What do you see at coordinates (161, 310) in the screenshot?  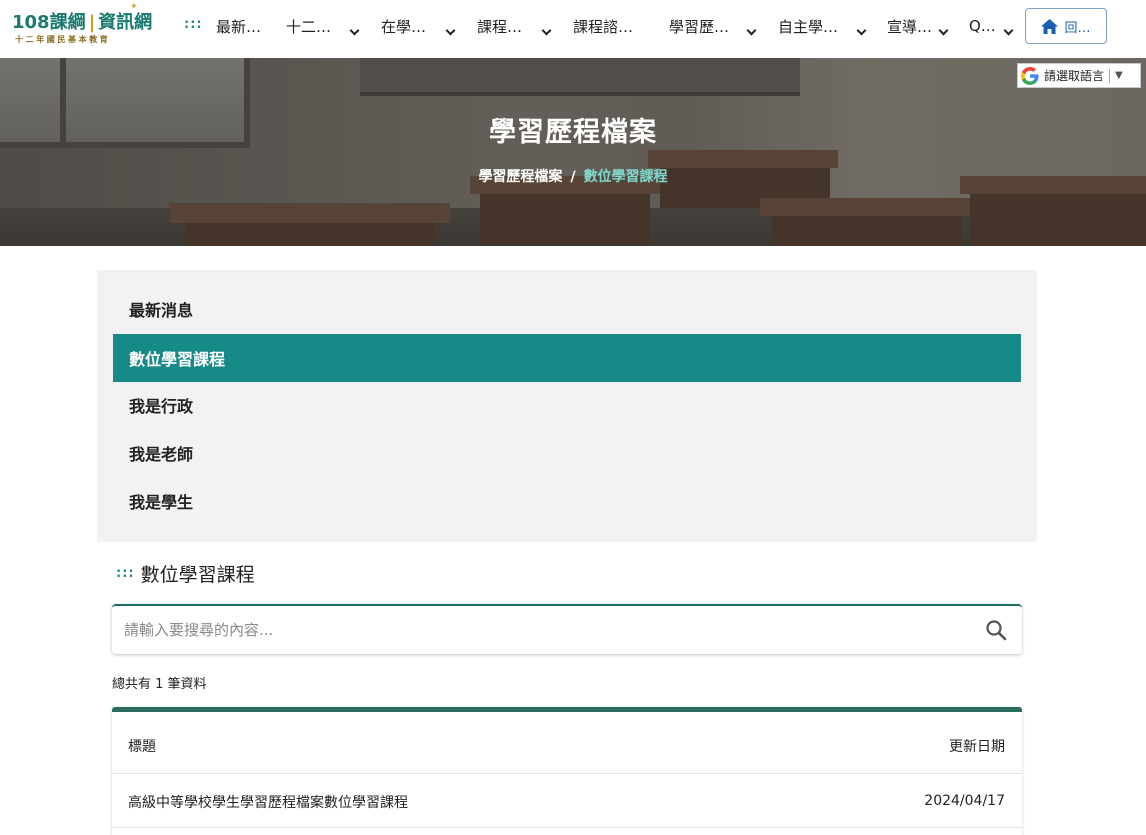 I see `menu-item-label: 最新消息` at bounding box center [161, 310].